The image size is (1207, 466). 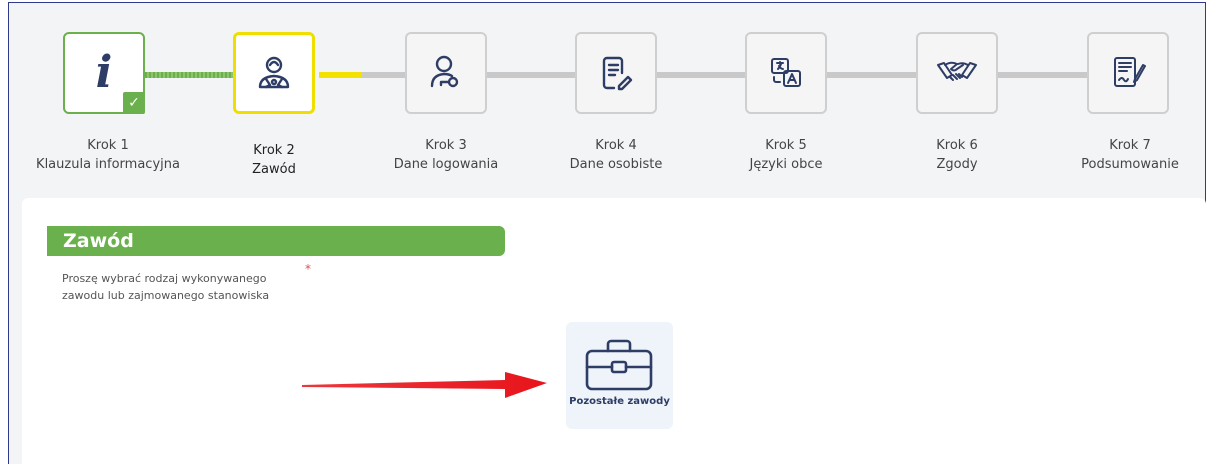 I want to click on step-3-box, so click(x=446, y=73).